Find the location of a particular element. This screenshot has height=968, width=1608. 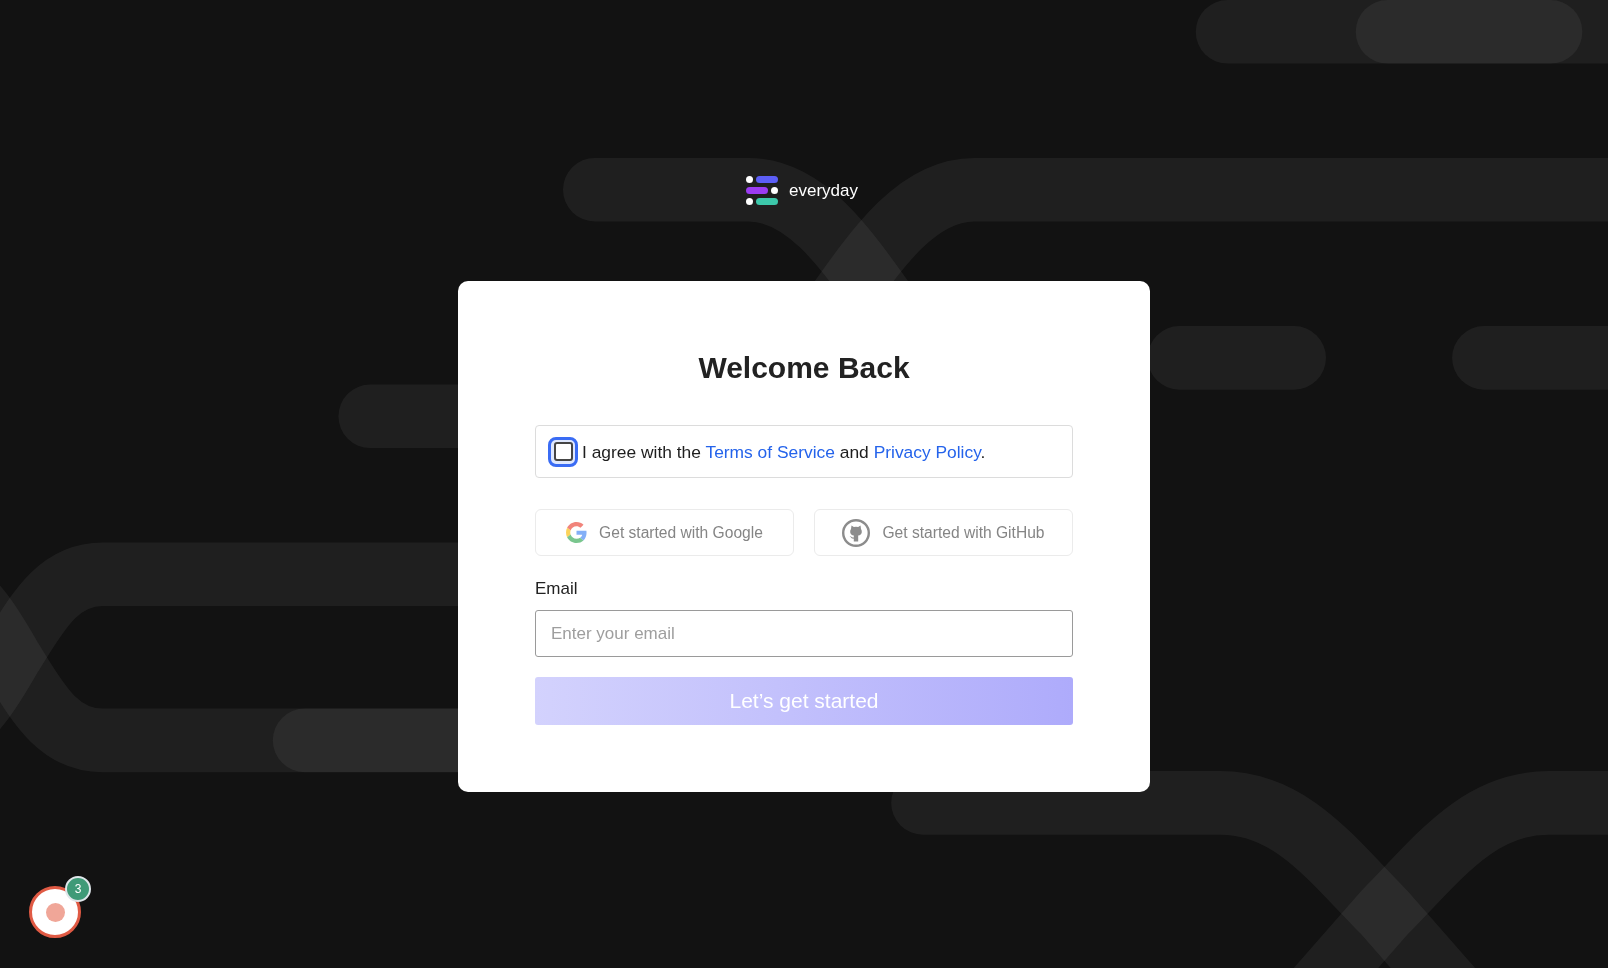

count-badge: 3 is located at coordinates (78, 889).